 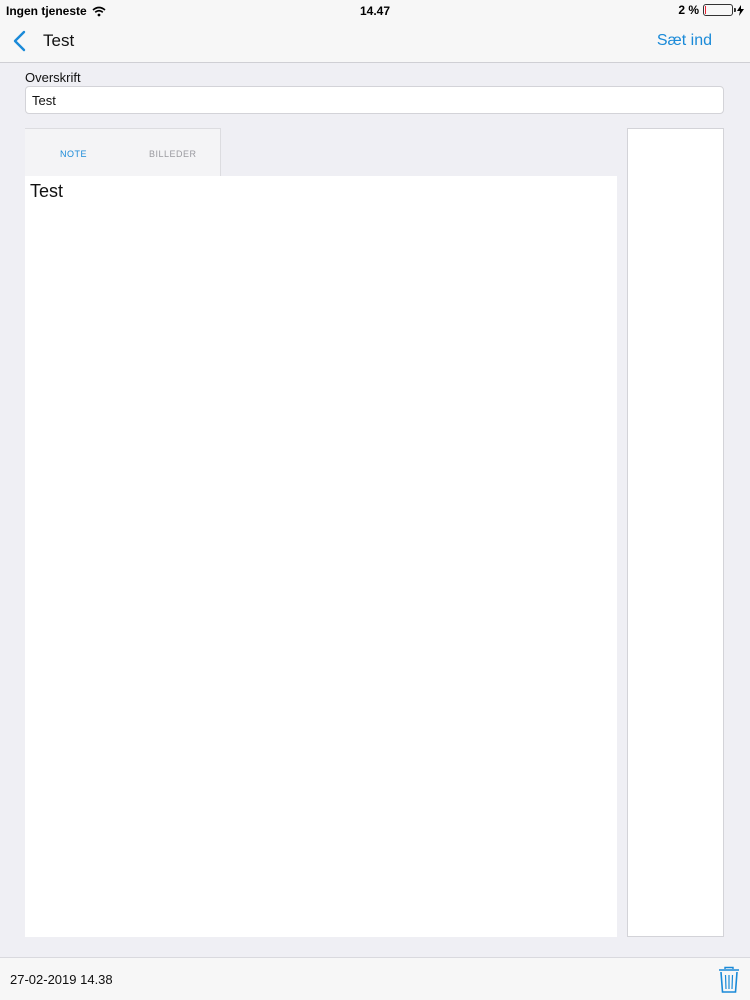 I want to click on back-button, so click(x=21, y=41).